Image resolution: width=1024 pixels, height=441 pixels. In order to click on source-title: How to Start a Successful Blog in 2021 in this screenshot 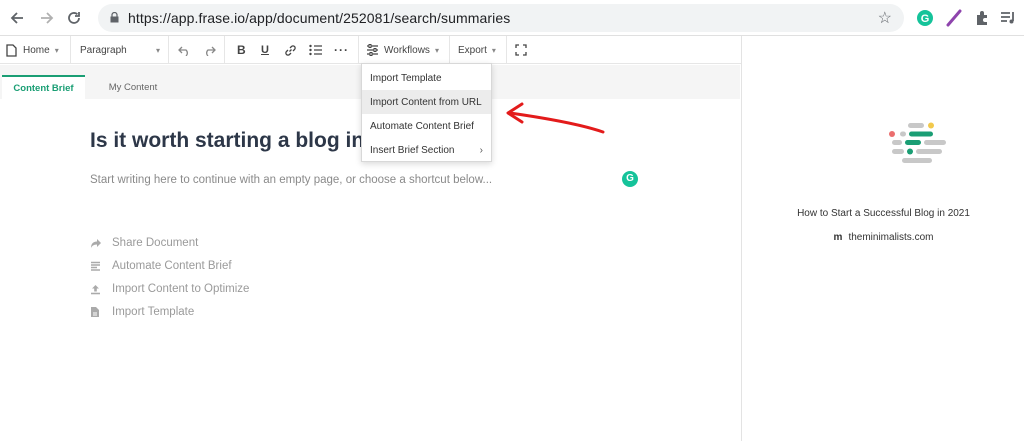, I will do `click(883, 213)`.